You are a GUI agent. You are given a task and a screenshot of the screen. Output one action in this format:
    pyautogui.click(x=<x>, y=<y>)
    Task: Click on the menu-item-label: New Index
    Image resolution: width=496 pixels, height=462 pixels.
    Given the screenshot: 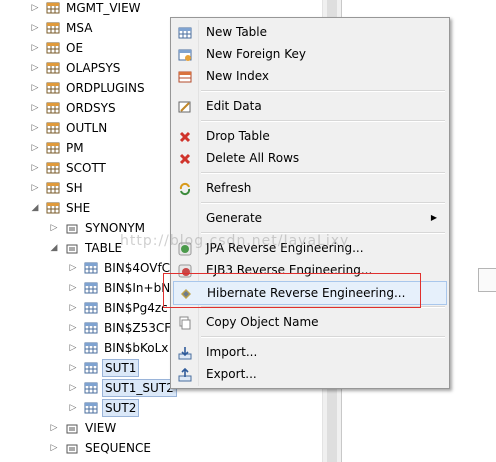 What is the action you would take?
    pyautogui.click(x=238, y=76)
    